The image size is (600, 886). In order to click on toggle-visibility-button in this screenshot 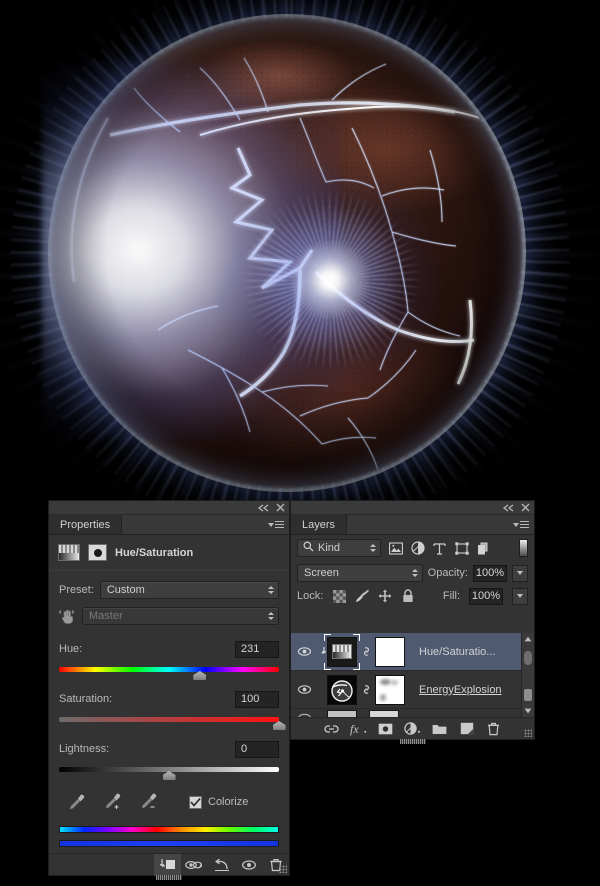, I will do `click(248, 865)`.